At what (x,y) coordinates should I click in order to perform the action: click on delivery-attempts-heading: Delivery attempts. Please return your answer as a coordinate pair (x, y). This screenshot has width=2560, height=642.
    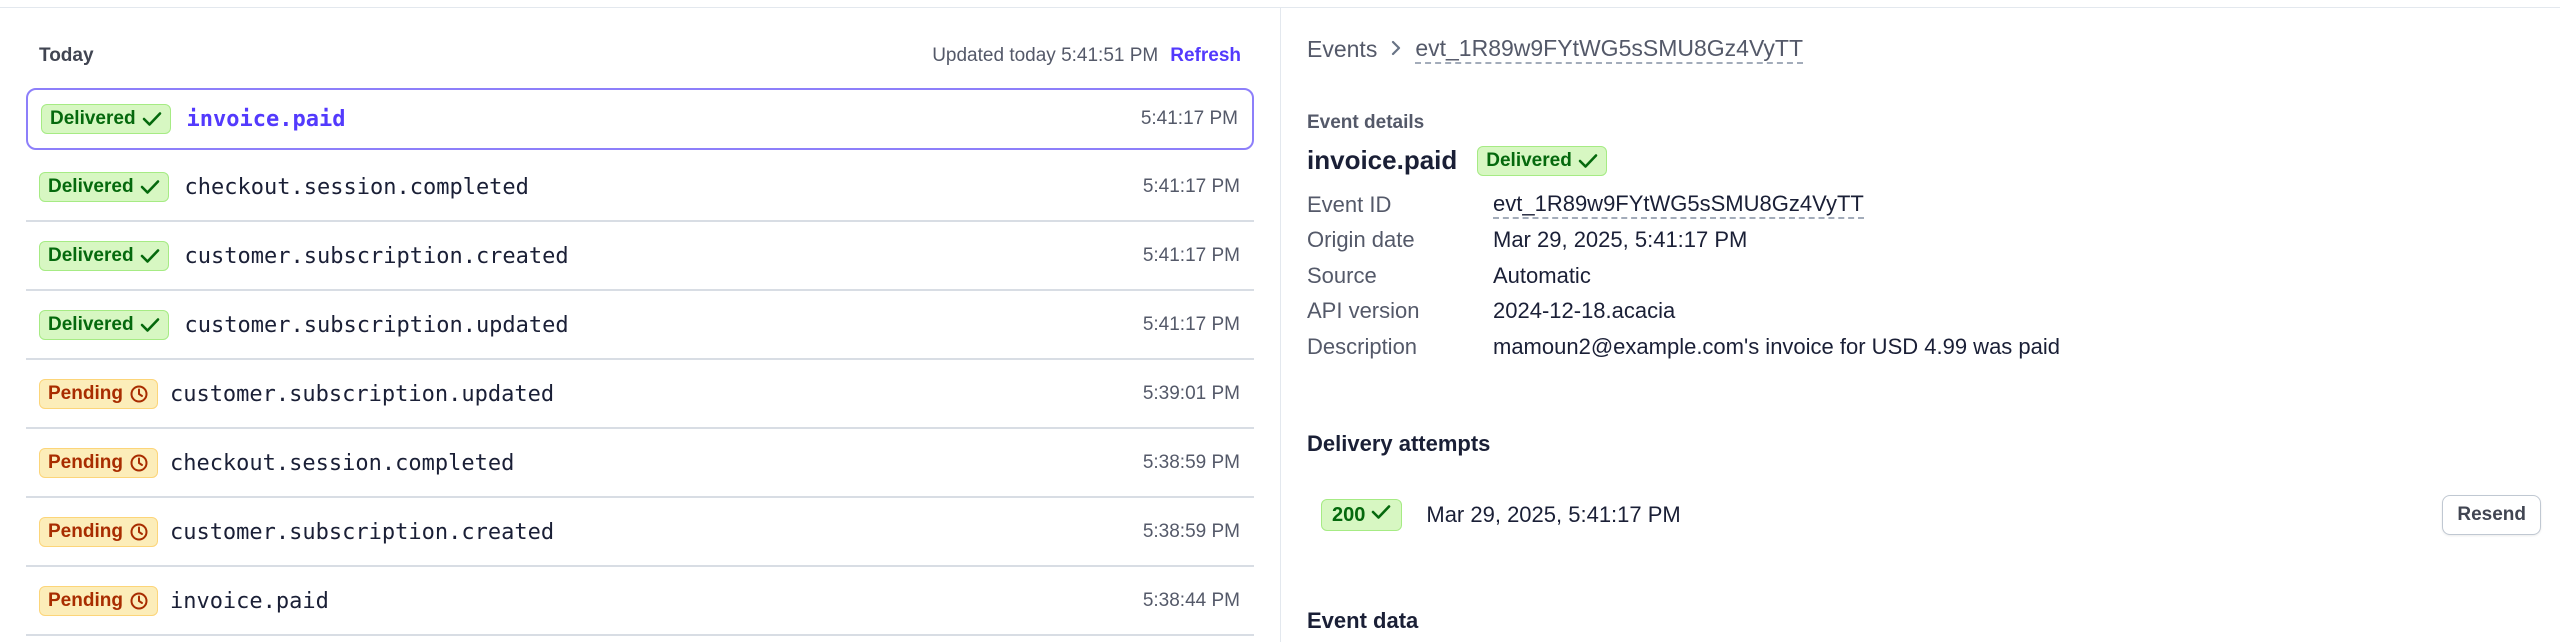
    Looking at the image, I should click on (1399, 443).